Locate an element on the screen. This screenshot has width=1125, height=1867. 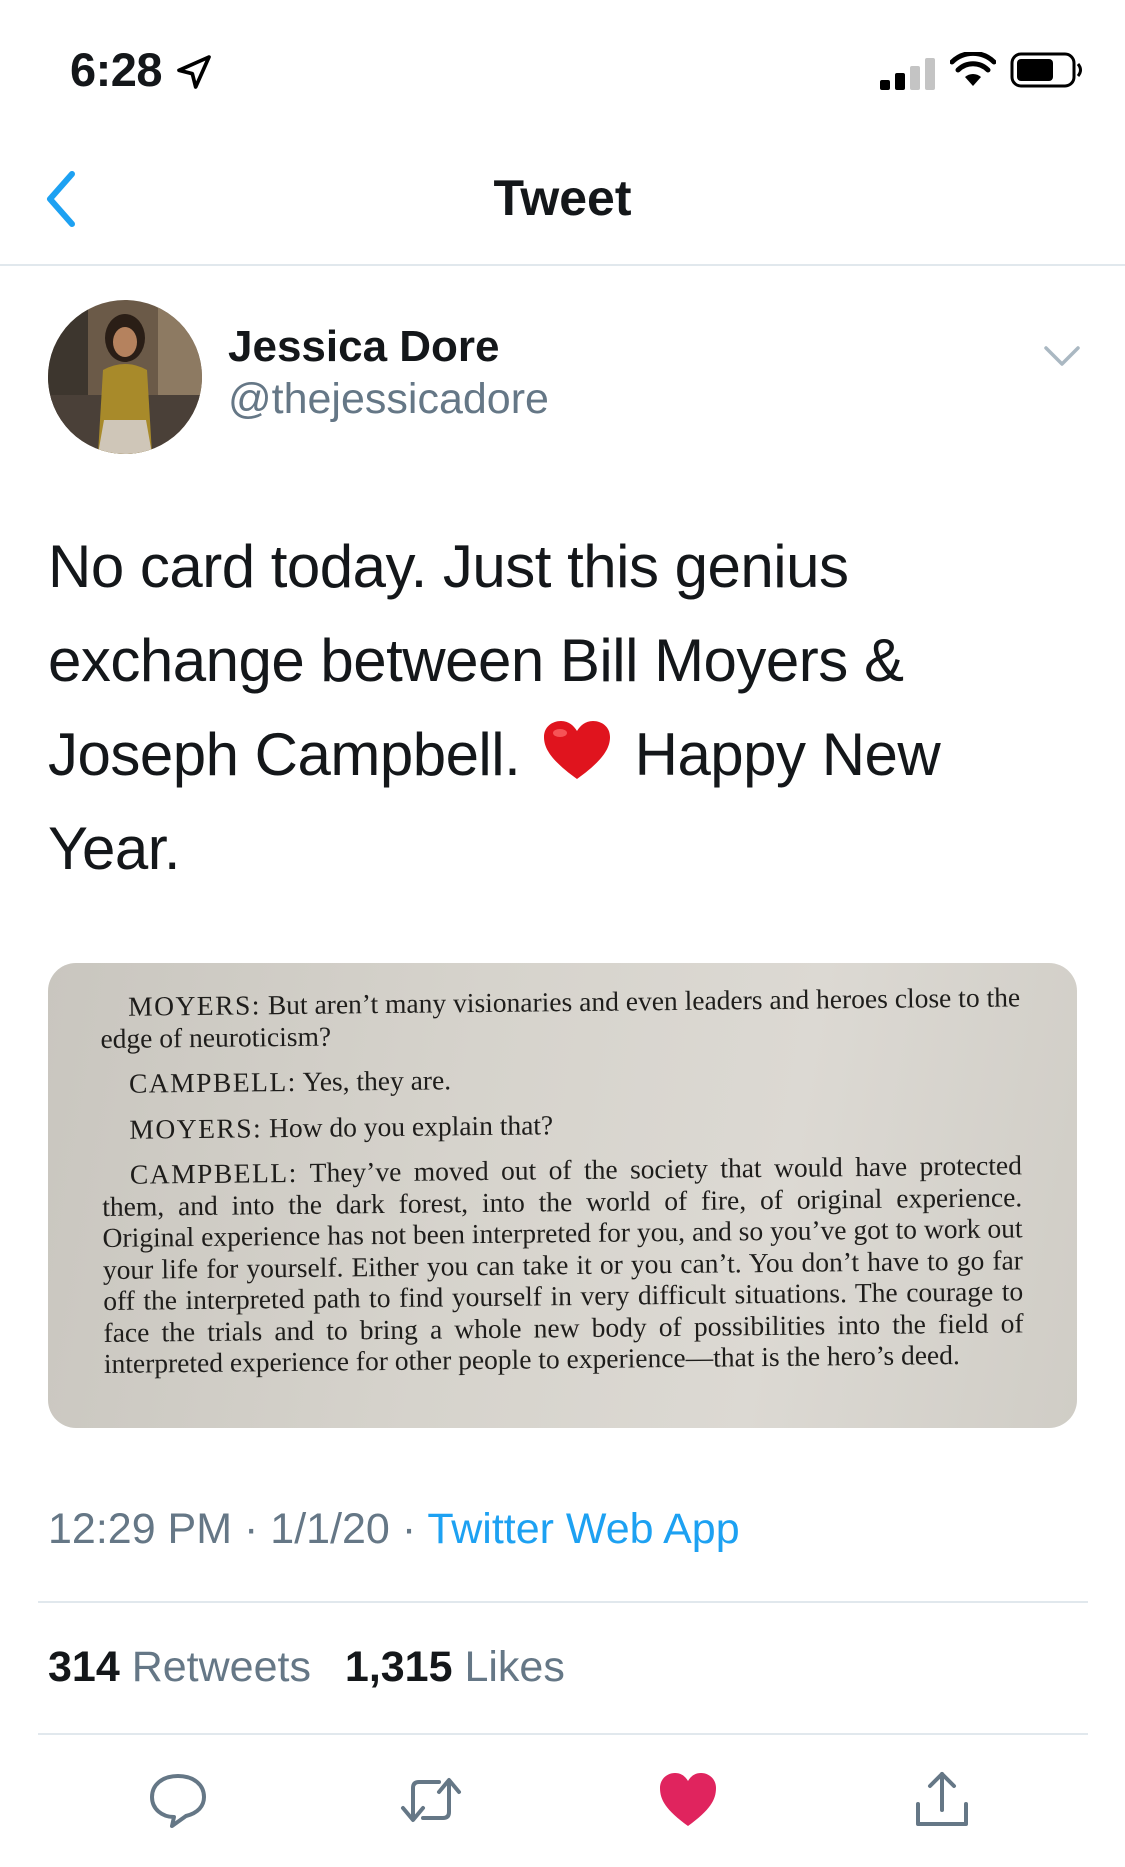
book-paragraph: CAMPBELL: Yes, they are. is located at coordinates (561, 1078).